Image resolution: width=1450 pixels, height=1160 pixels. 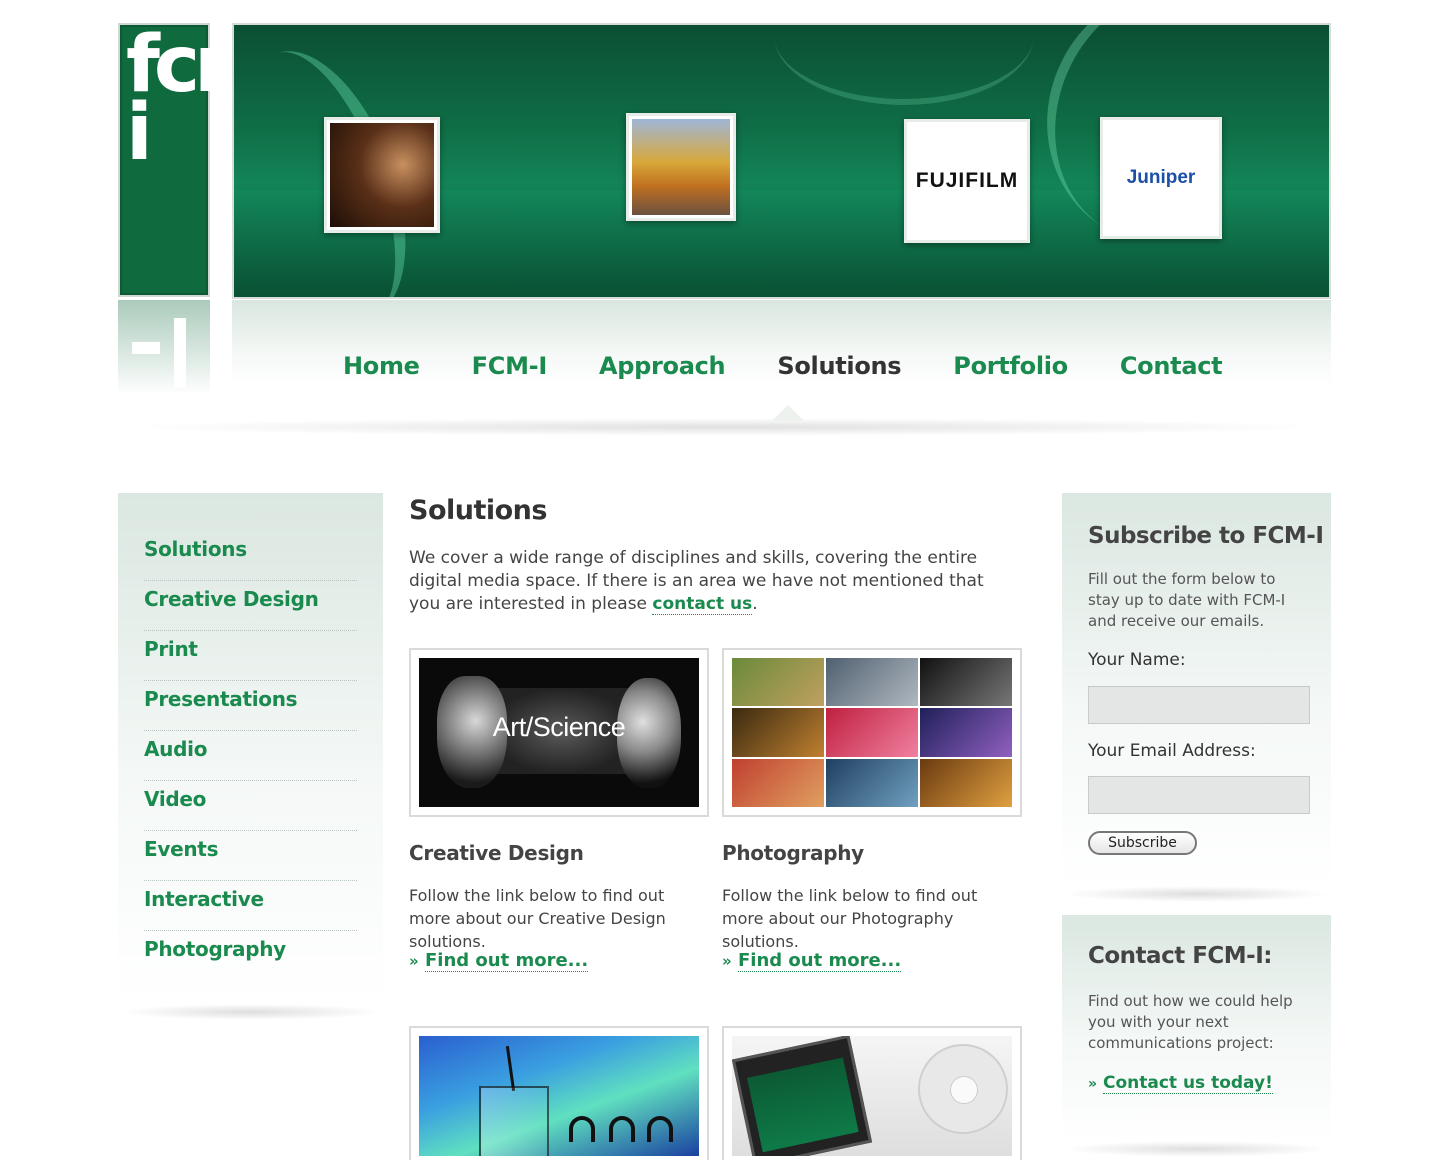 I want to click on banner-thumb-singers, so click(x=382, y=175).